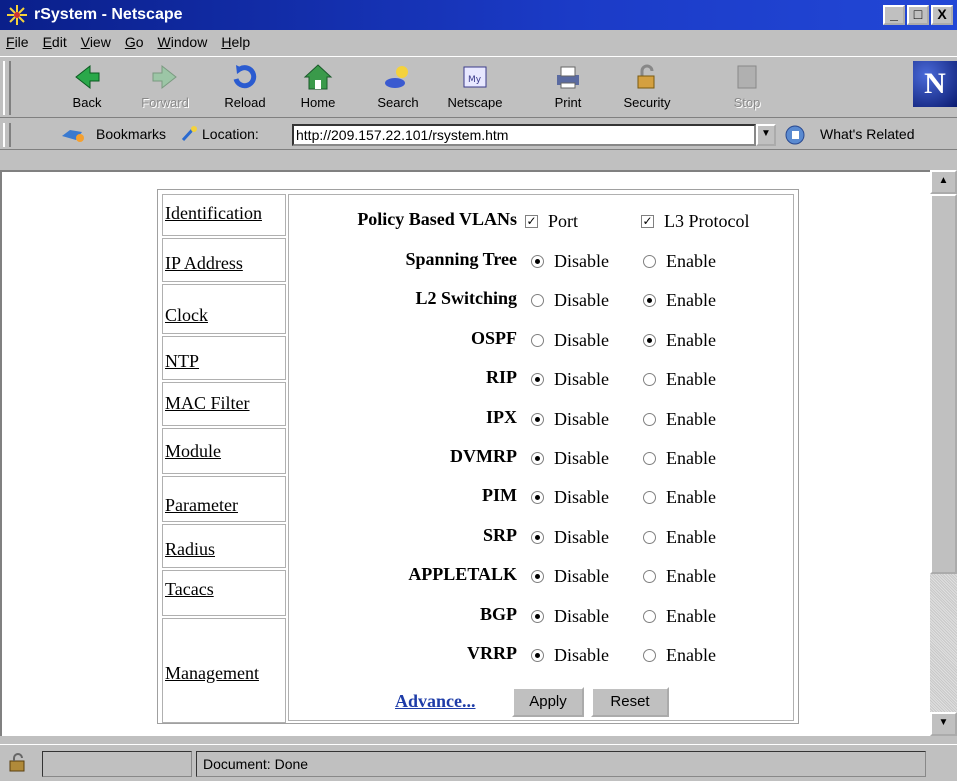 The width and height of the screenshot is (957, 781). I want to click on close-button: X, so click(942, 15).